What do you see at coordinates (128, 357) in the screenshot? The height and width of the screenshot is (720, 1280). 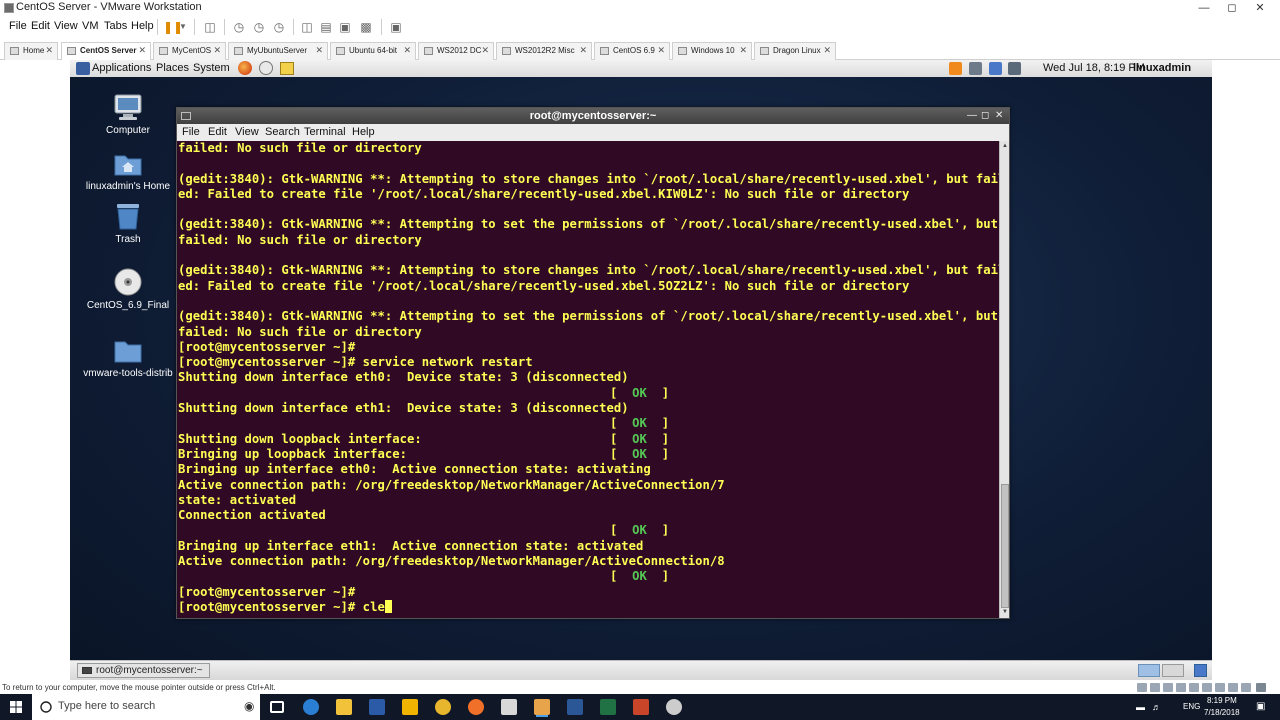 I see `desktop-icon-vmware-tools: vmware-tools-distrib` at bounding box center [128, 357].